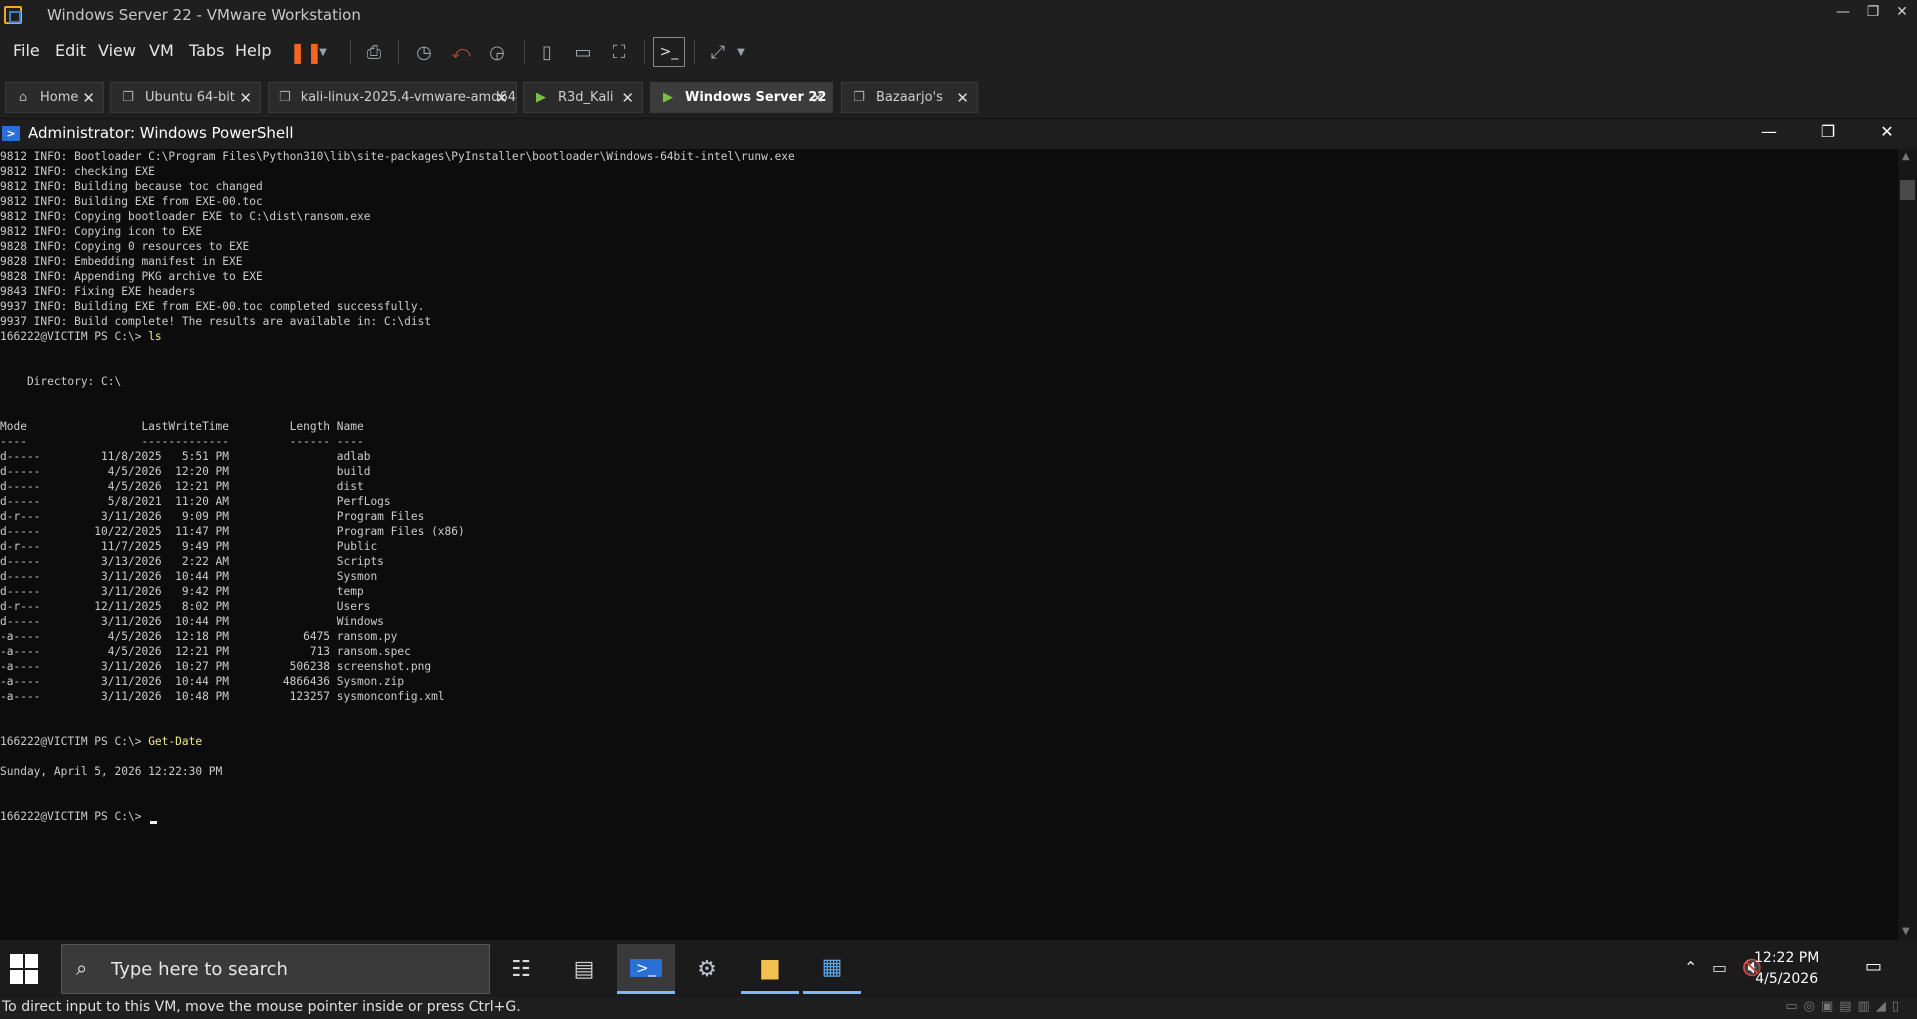  Describe the element at coordinates (1843, 12) in the screenshot. I see `minimize-button: —` at that location.